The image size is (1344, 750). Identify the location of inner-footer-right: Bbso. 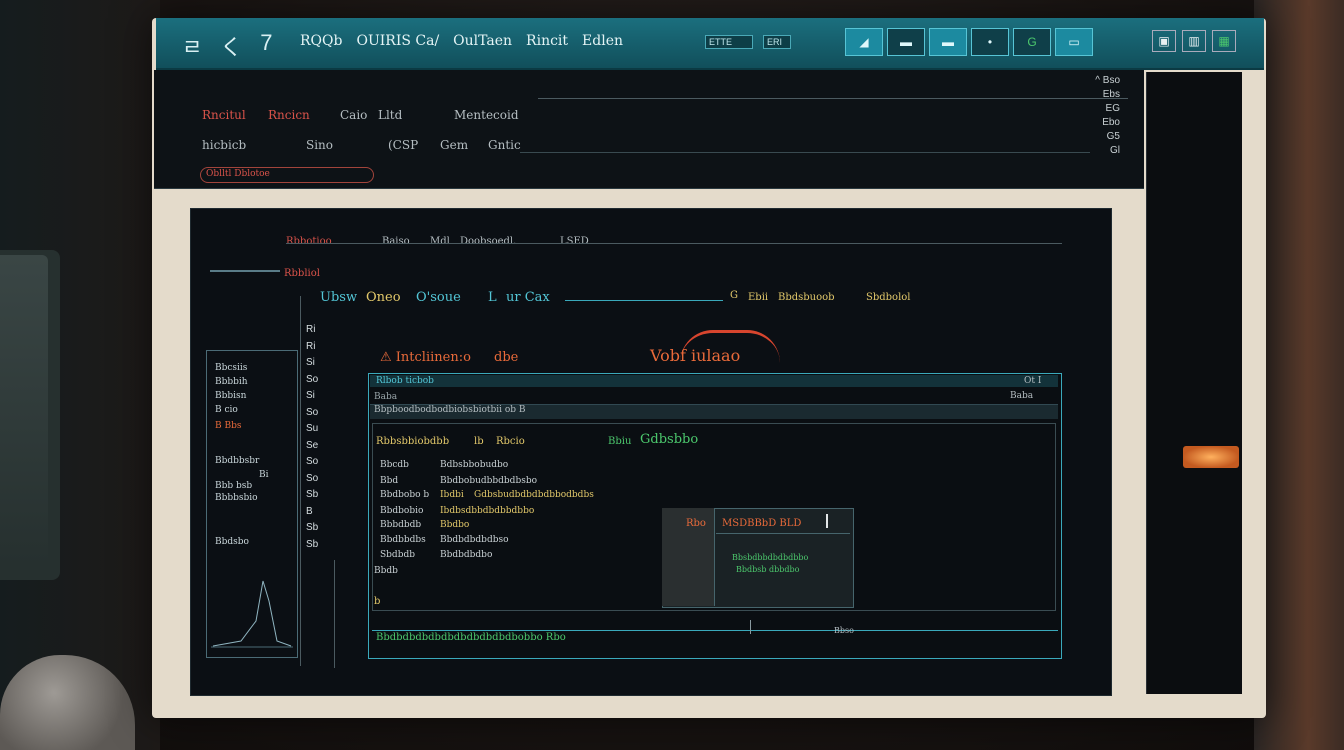
(844, 630).